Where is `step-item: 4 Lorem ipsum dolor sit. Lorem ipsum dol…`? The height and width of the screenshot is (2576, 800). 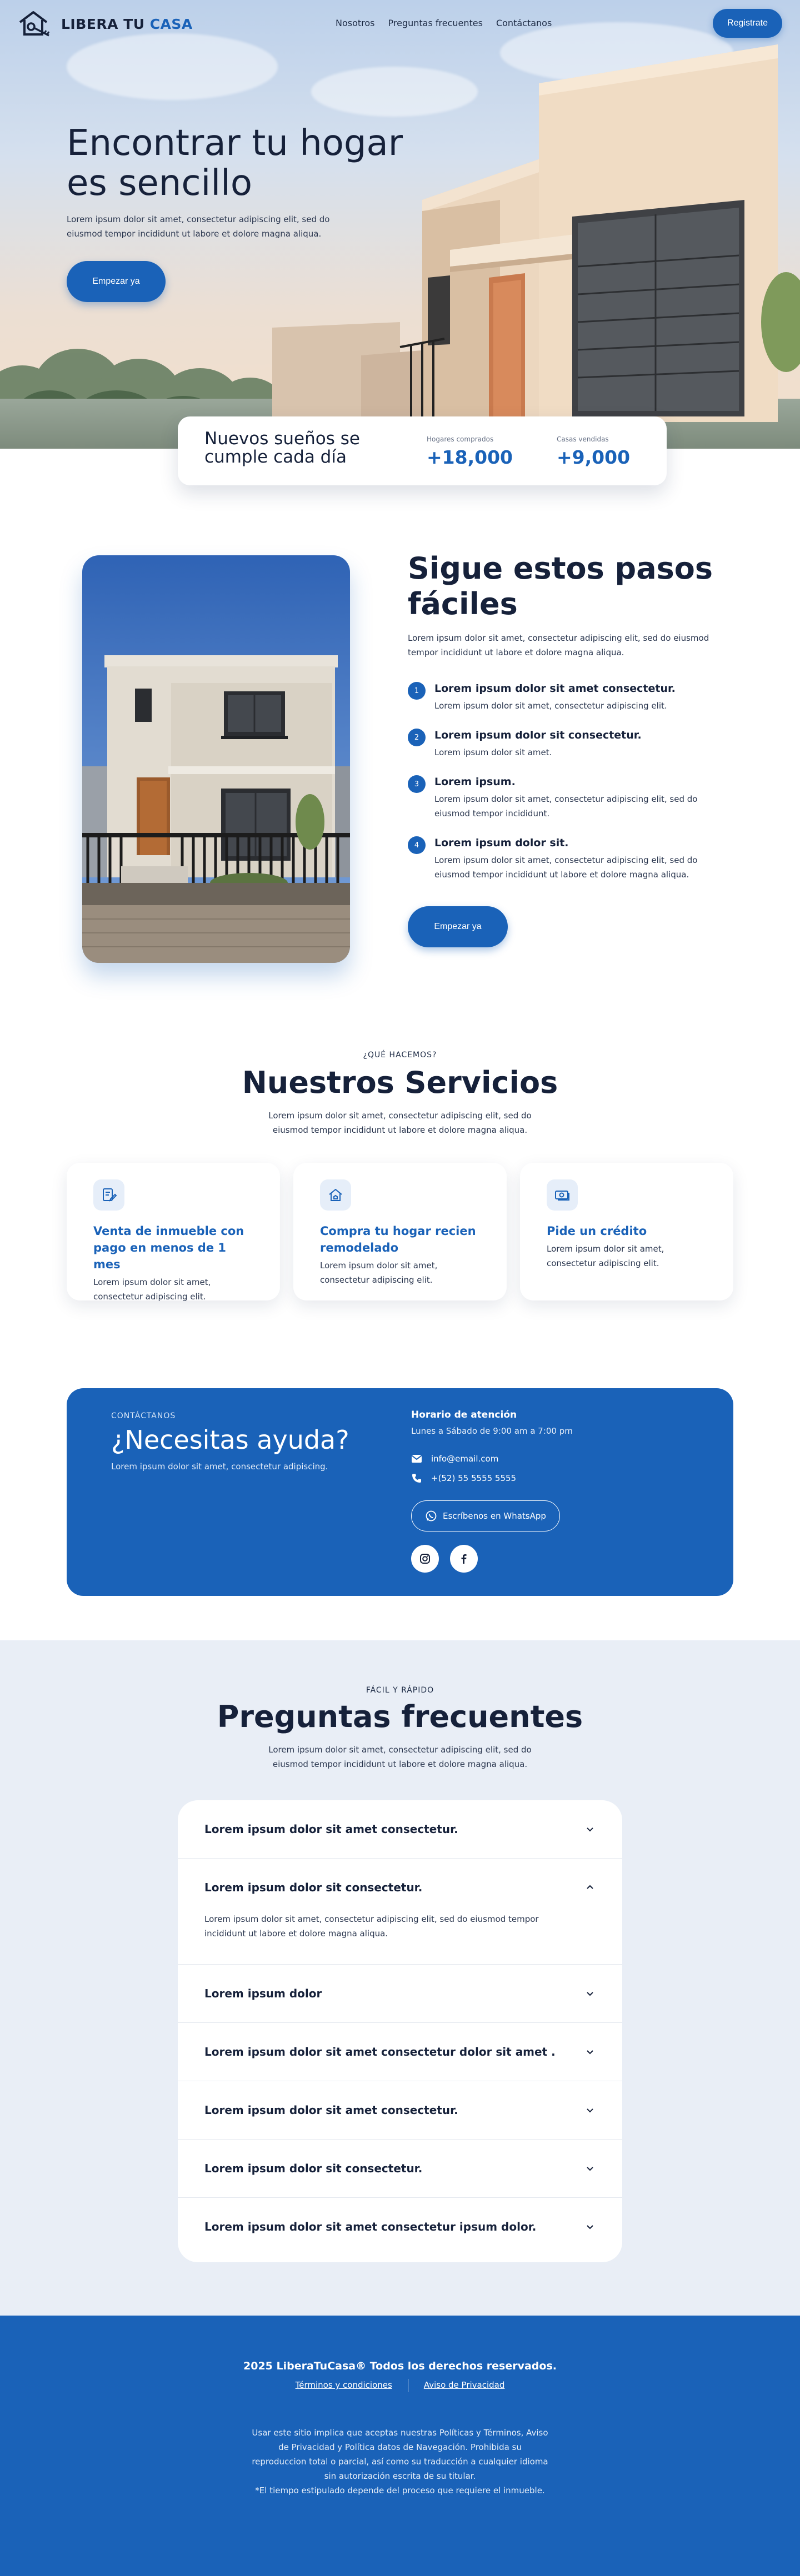
step-item: 4 Lorem ipsum dolor sit. Lorem ipsum dol… is located at coordinates (566, 858).